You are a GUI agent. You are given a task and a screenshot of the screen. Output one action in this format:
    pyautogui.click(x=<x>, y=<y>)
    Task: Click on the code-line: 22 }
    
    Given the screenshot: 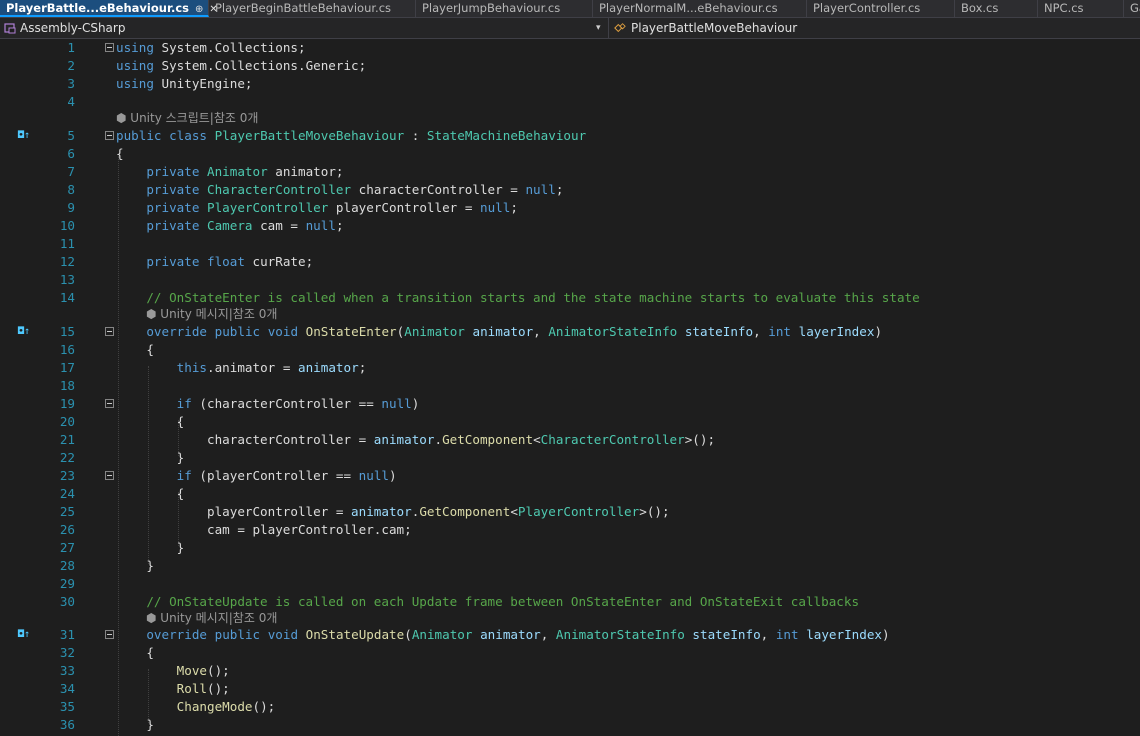 What is the action you would take?
    pyautogui.click(x=570, y=458)
    